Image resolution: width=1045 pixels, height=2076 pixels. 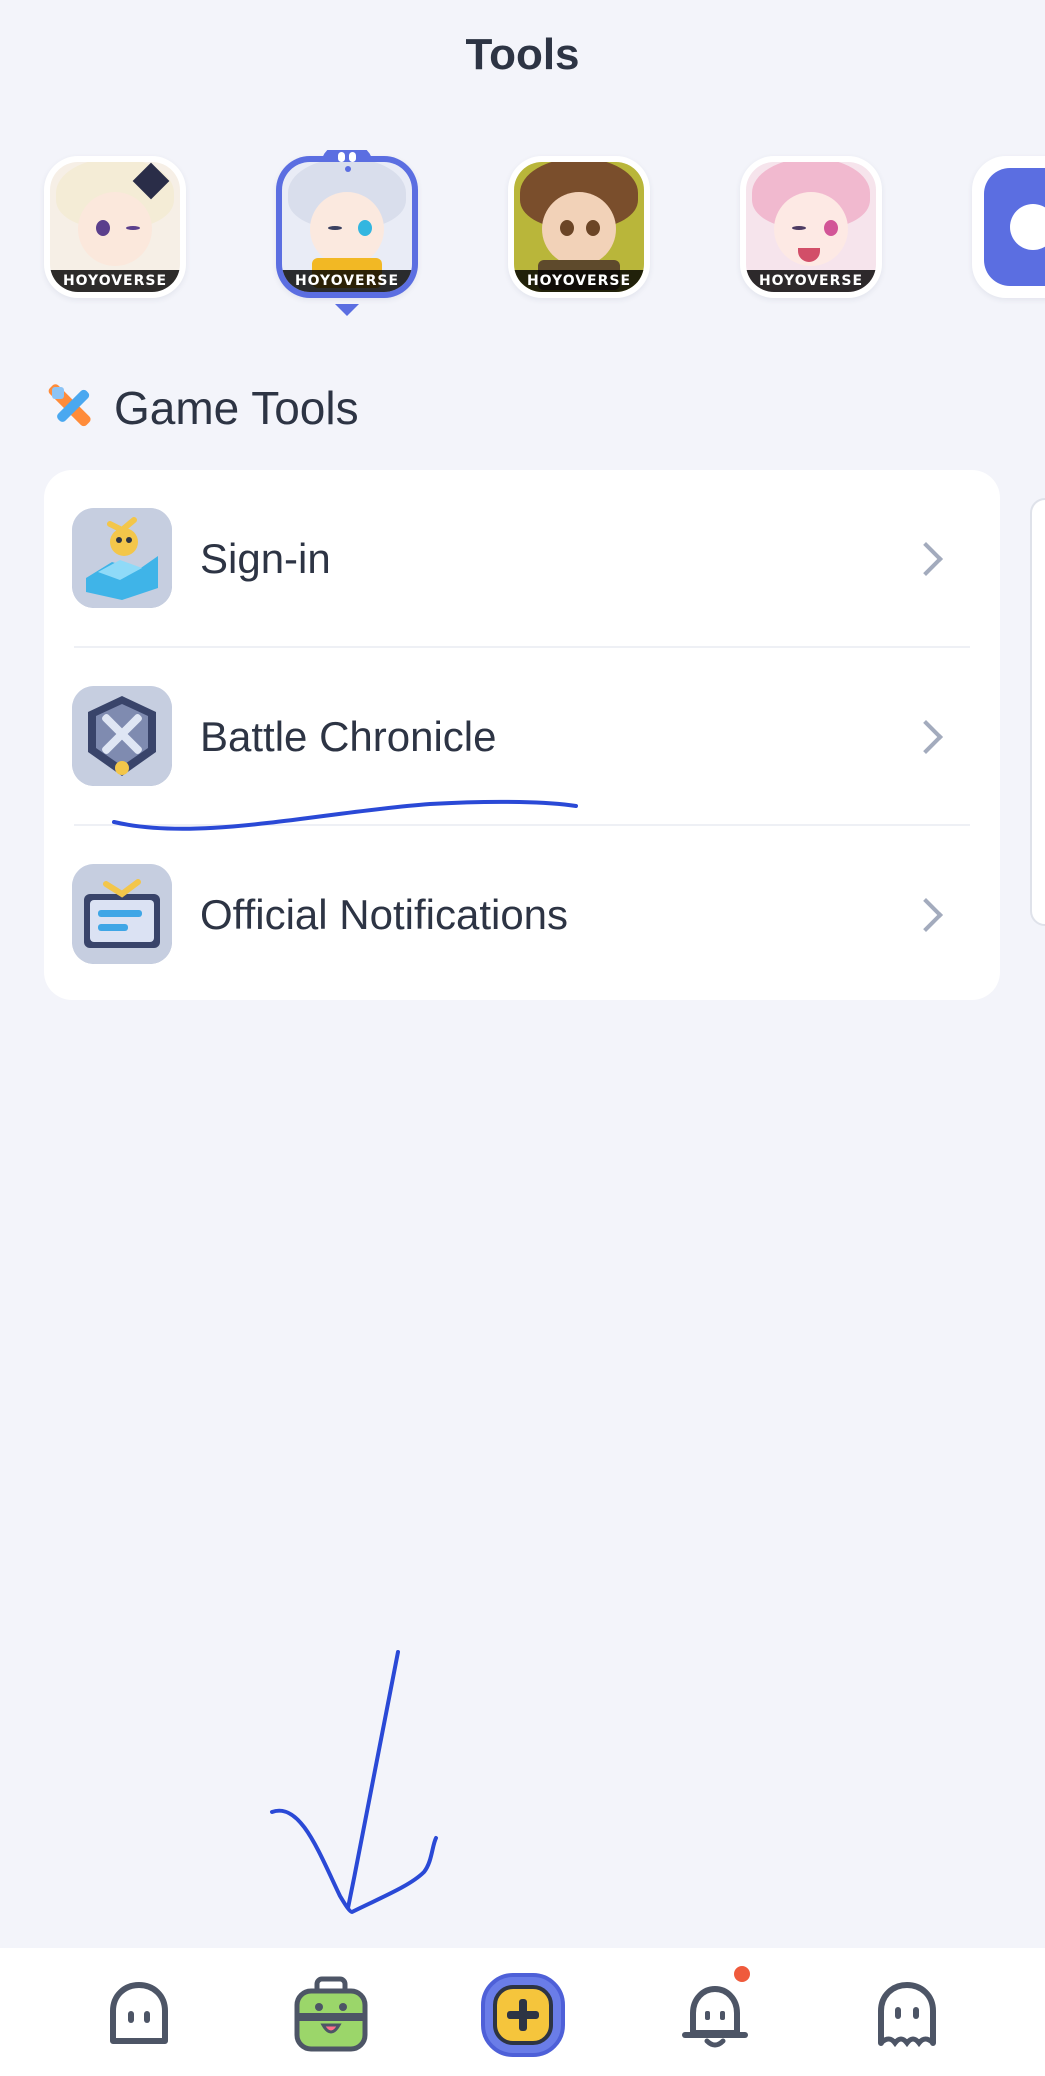 I want to click on bottom-nav-bar, so click(x=522, y=2012).